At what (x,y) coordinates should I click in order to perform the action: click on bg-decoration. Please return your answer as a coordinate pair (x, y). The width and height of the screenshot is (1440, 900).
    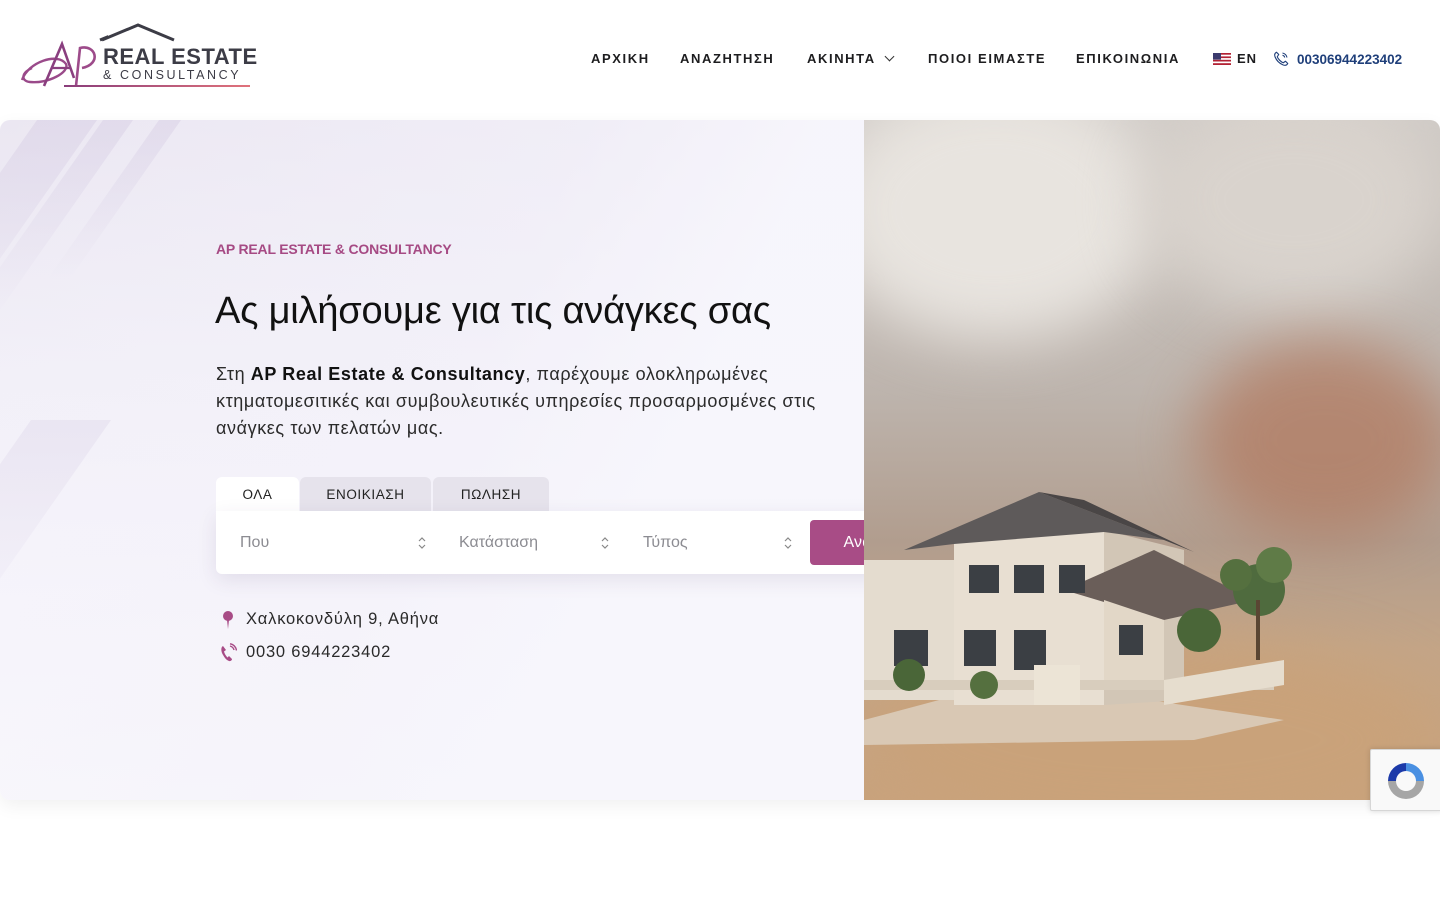
    Looking at the image, I should click on (56, 550).